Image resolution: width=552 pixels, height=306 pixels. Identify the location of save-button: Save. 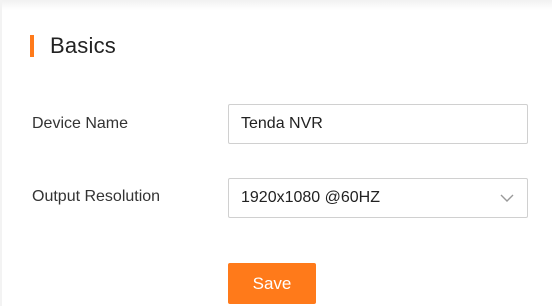
(272, 283).